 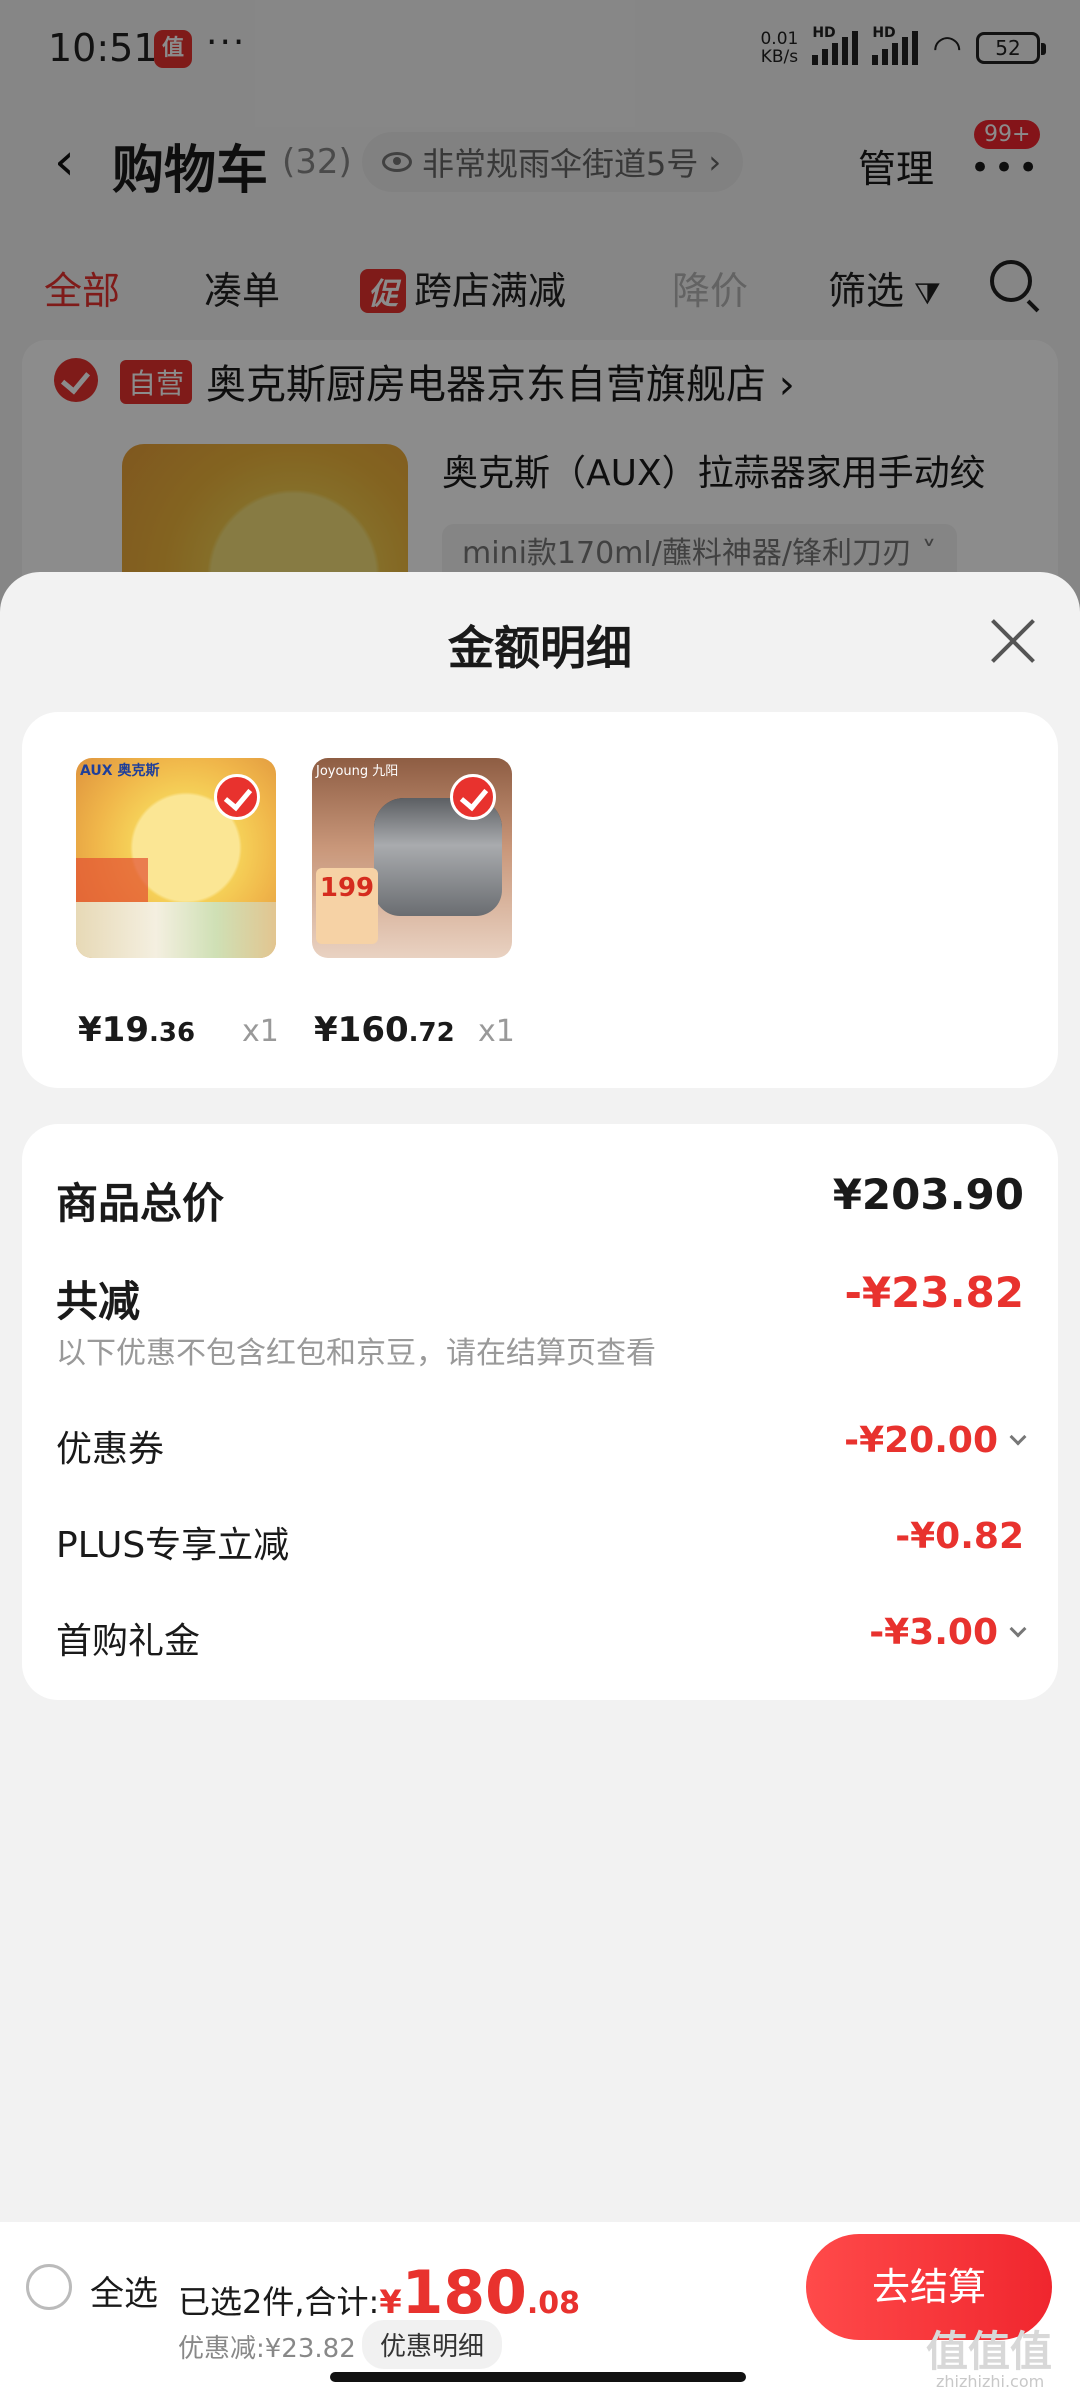 What do you see at coordinates (120, 771) in the screenshot?
I see `thumbnail-brand: AUX 奥克斯` at bounding box center [120, 771].